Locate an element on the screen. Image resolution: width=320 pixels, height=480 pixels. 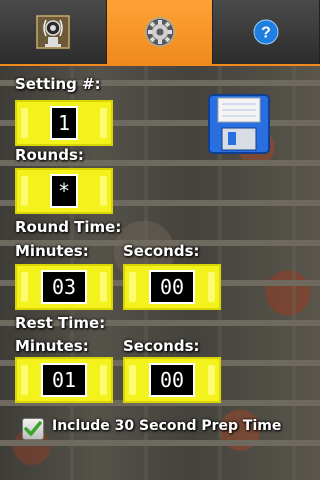
metronome-speaker-icon is located at coordinates (53, 32).